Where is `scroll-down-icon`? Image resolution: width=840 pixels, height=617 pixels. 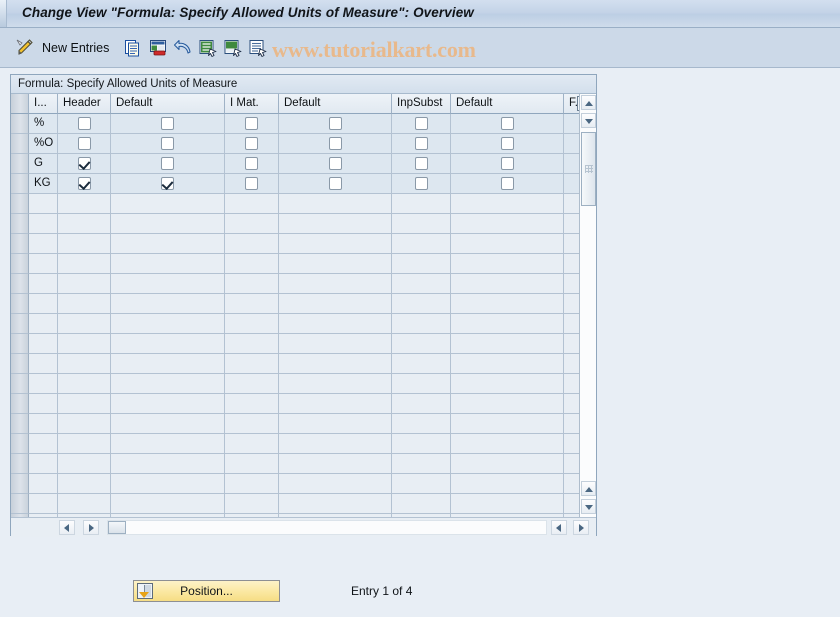 scroll-down-icon is located at coordinates (588, 506).